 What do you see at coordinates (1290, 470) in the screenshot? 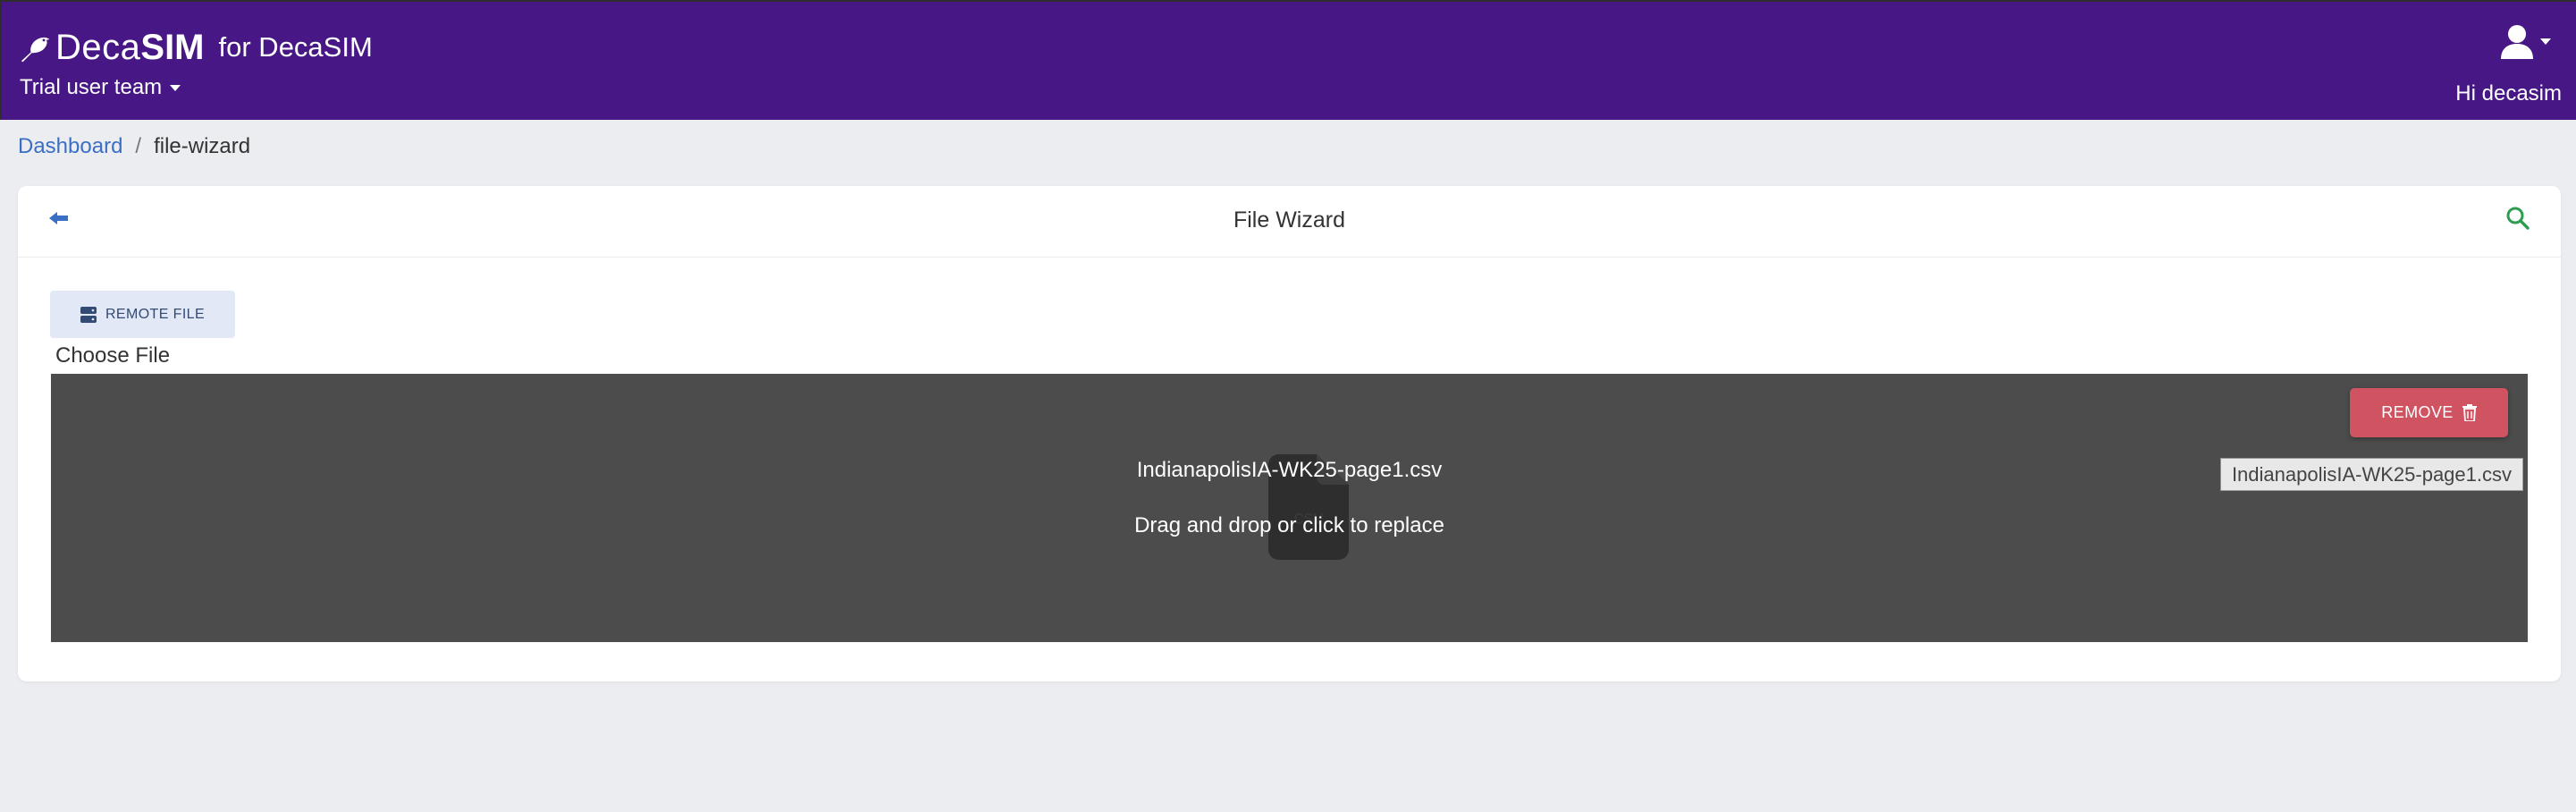
I see `selected-filename: IndianapolisIA-WK25-page1.csv` at bounding box center [1290, 470].